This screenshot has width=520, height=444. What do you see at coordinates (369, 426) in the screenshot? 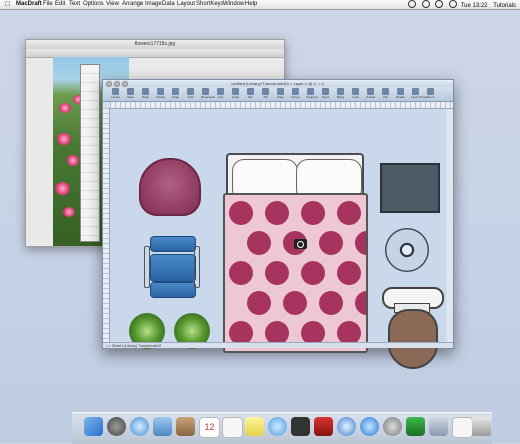
I see `appstore-icon` at bounding box center [369, 426].